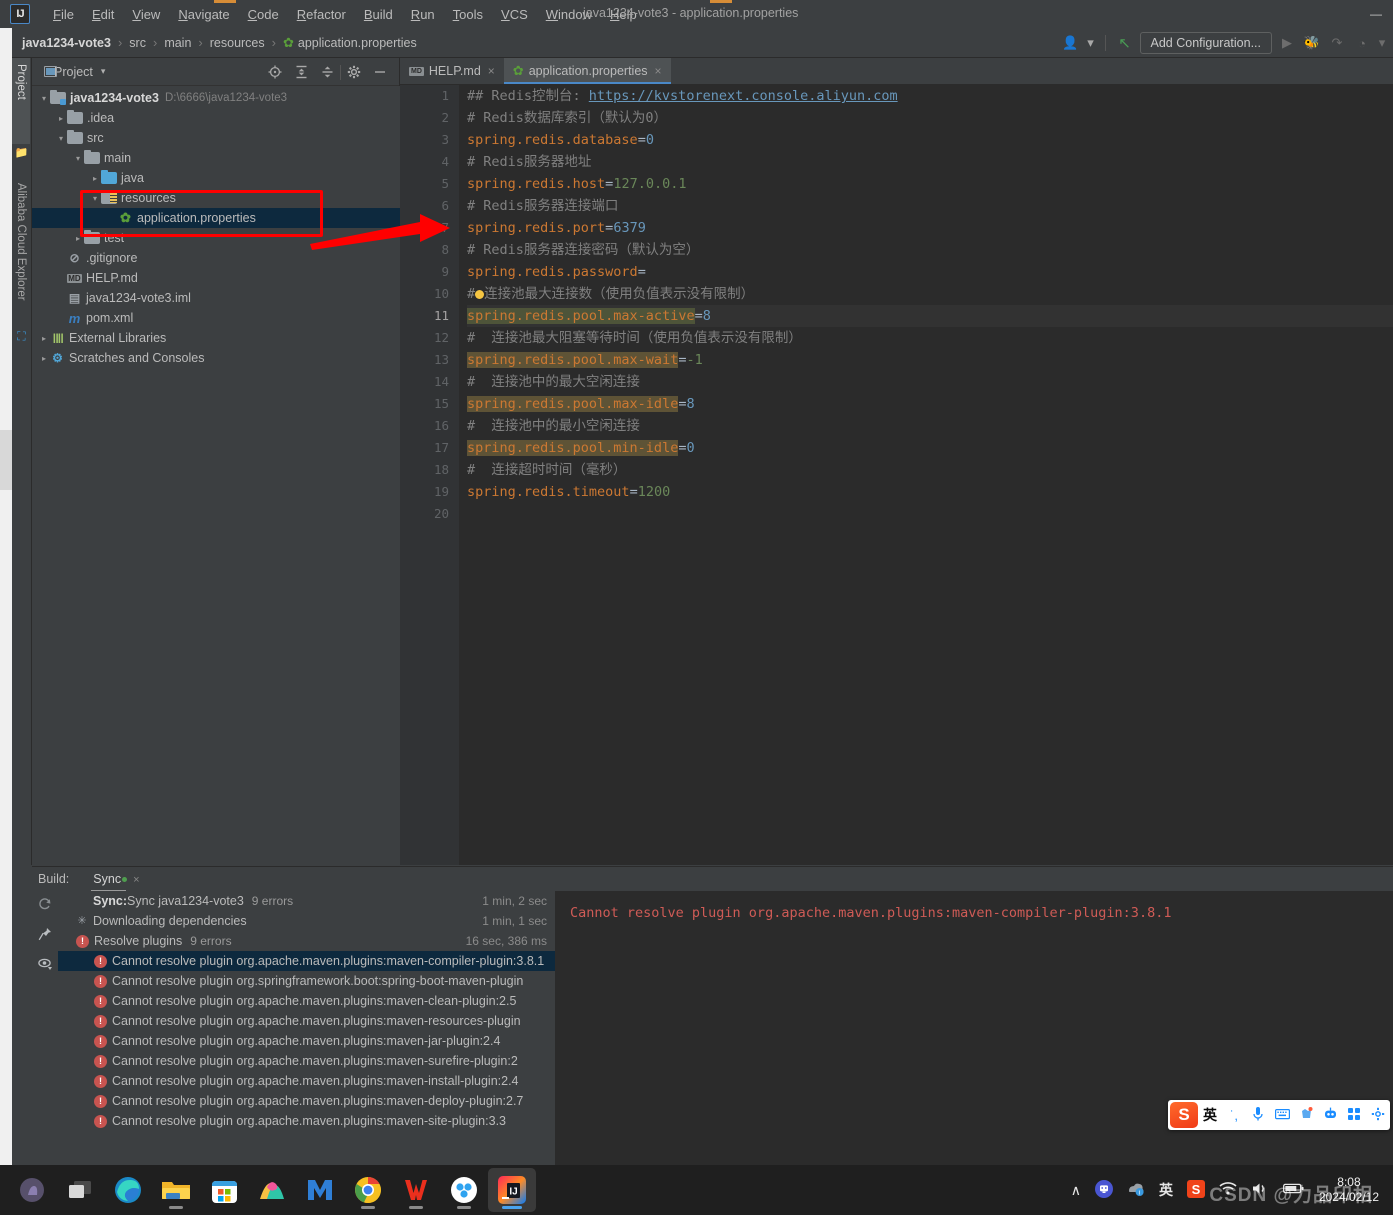 Image resolution: width=1393 pixels, height=1215 pixels. Describe the element at coordinates (743, 96) in the screenshot. I see `comment-url-link: https://kvstorenext.console.aliyun.com` at that location.